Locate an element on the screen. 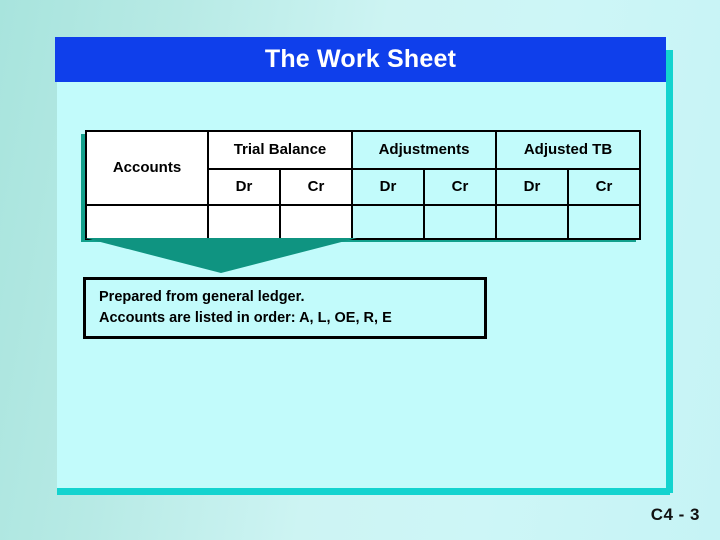 This screenshot has height=540, width=720. table-sub-header-tb-dr: Dr is located at coordinates (244, 187).